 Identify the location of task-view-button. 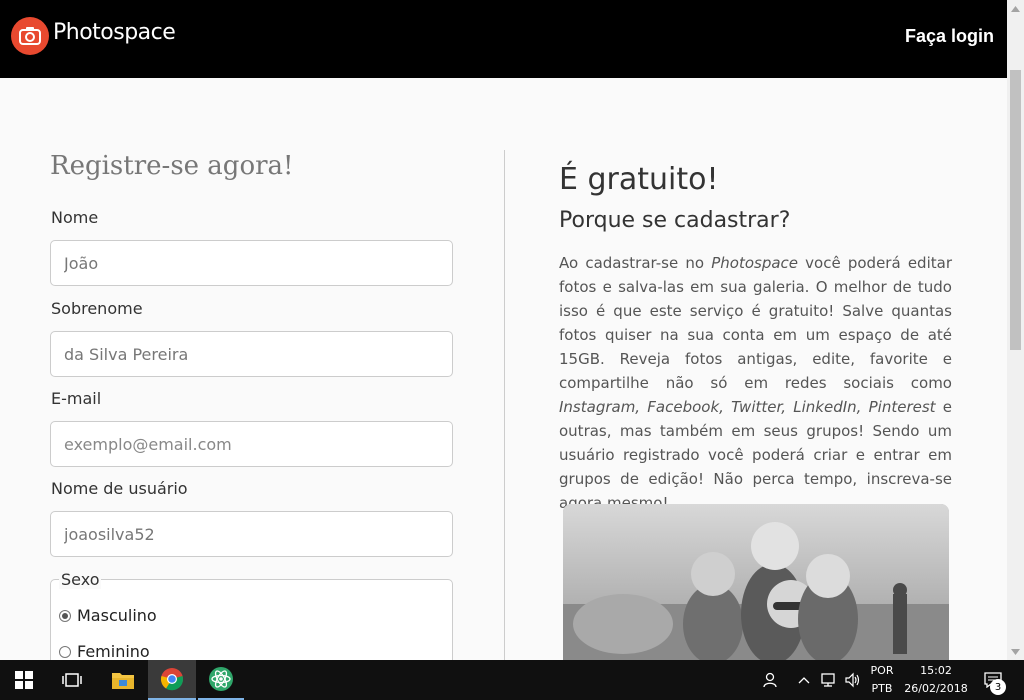
(72, 680).